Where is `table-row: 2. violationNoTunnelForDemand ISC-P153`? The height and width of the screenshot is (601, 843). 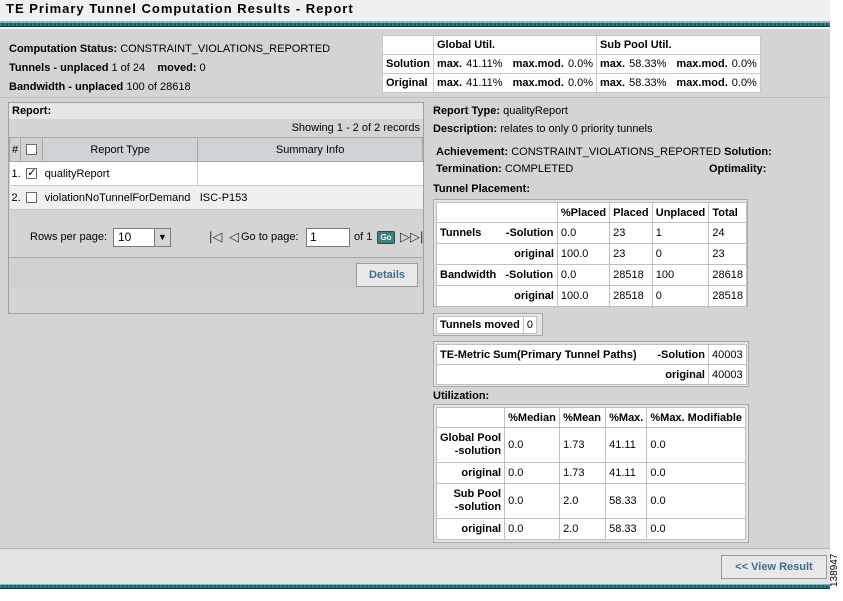 table-row: 2. violationNoTunnelForDemand ISC-P153 is located at coordinates (216, 197).